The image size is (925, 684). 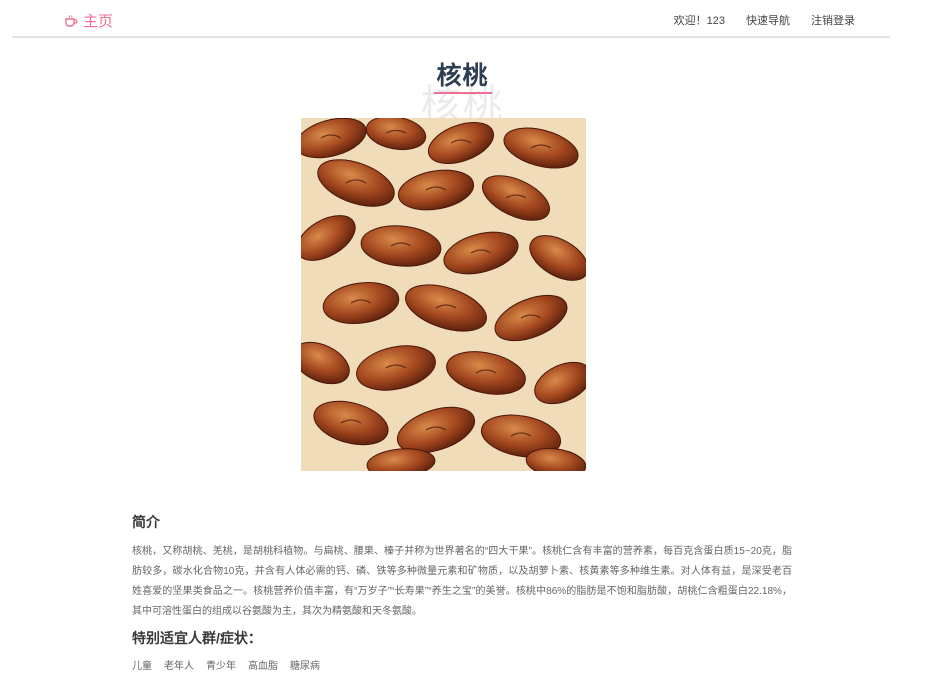 I want to click on cup-icon, so click(x=71, y=20).